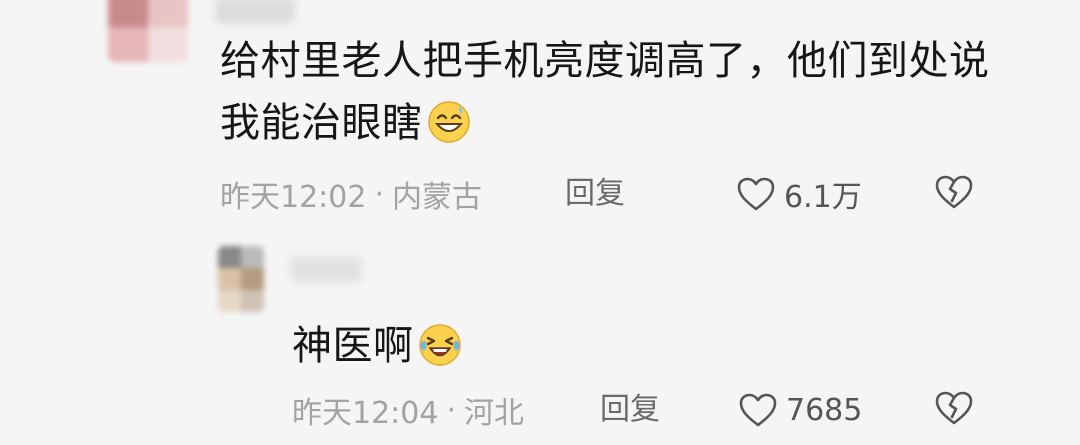 Image resolution: width=1080 pixels, height=445 pixels. I want to click on like-count: 7685, so click(824, 410).